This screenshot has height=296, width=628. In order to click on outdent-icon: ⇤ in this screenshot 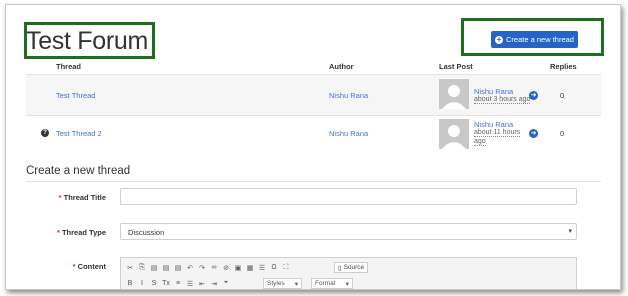, I will do `click(202, 283)`.